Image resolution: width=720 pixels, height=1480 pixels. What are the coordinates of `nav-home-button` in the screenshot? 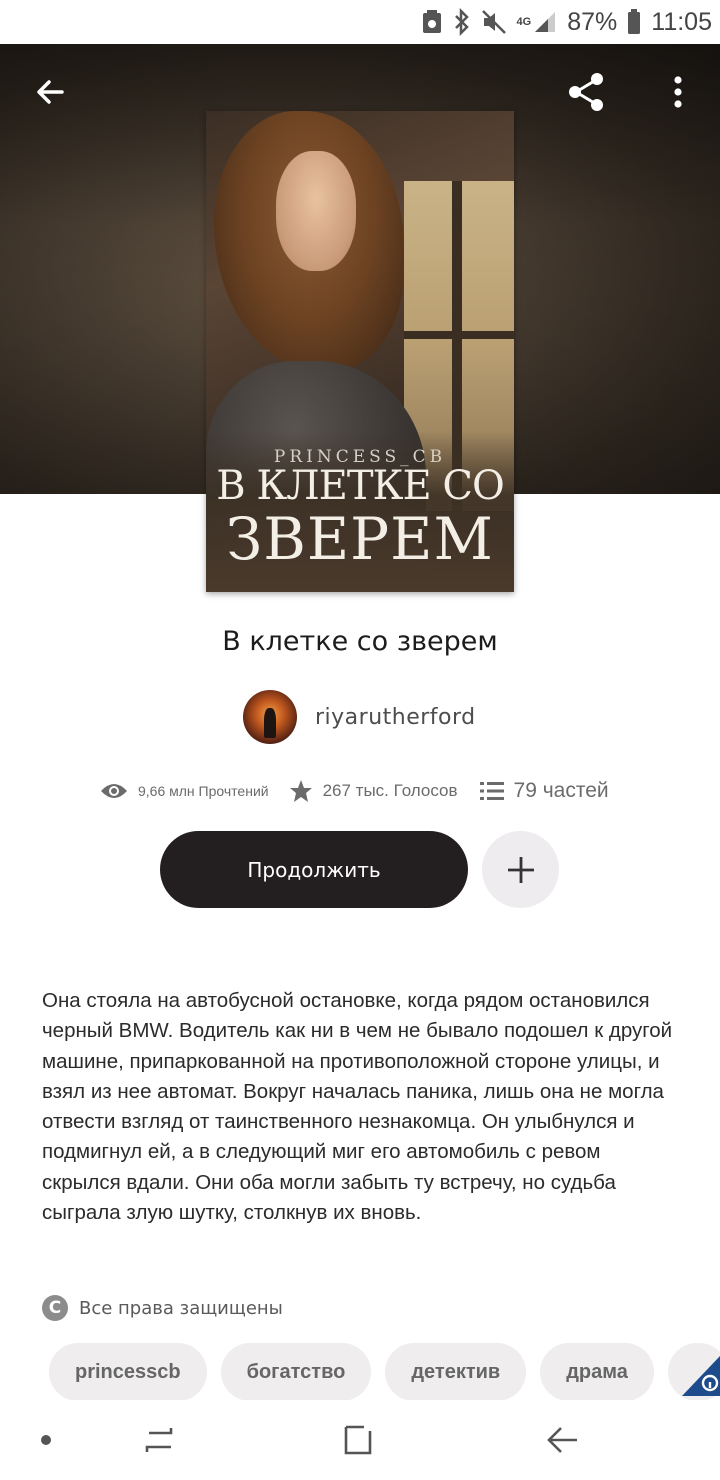 It's located at (359, 1440).